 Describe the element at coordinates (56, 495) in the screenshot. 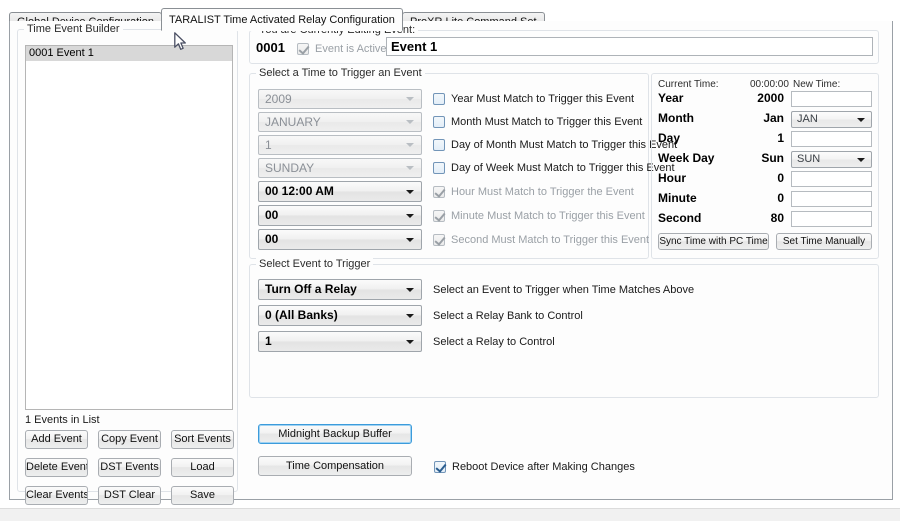

I see `clear-events-button: Clear Events` at that location.